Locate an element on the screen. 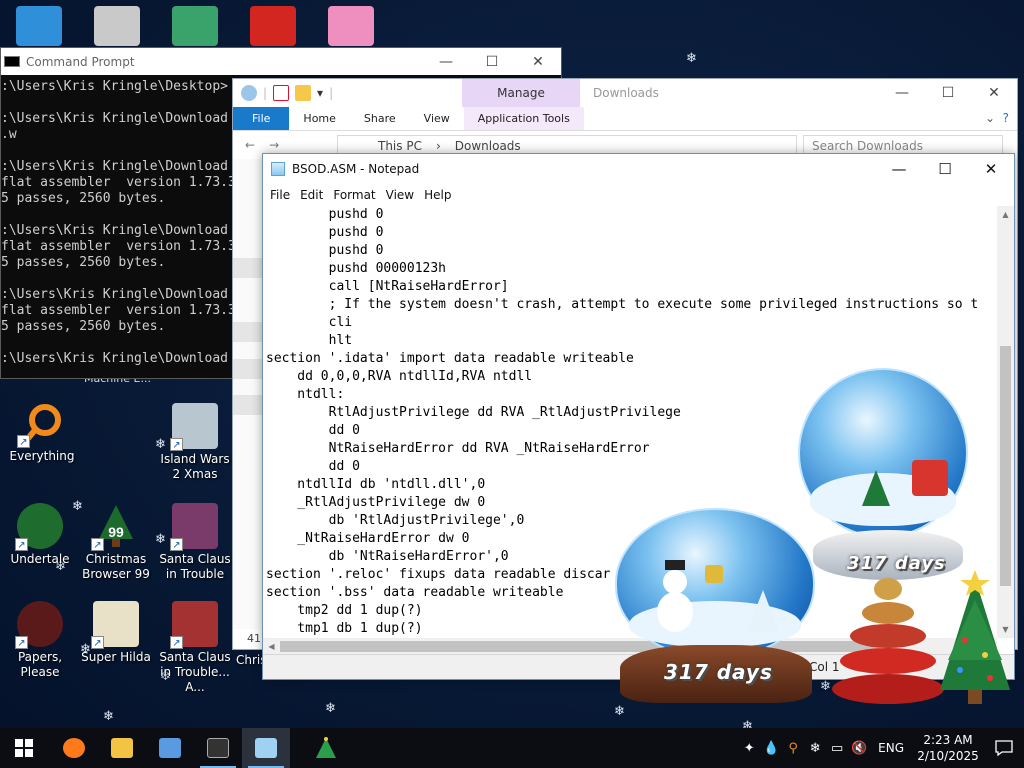 The width and height of the screenshot is (1024, 768). pig-game-icon is located at coordinates (351, 26).